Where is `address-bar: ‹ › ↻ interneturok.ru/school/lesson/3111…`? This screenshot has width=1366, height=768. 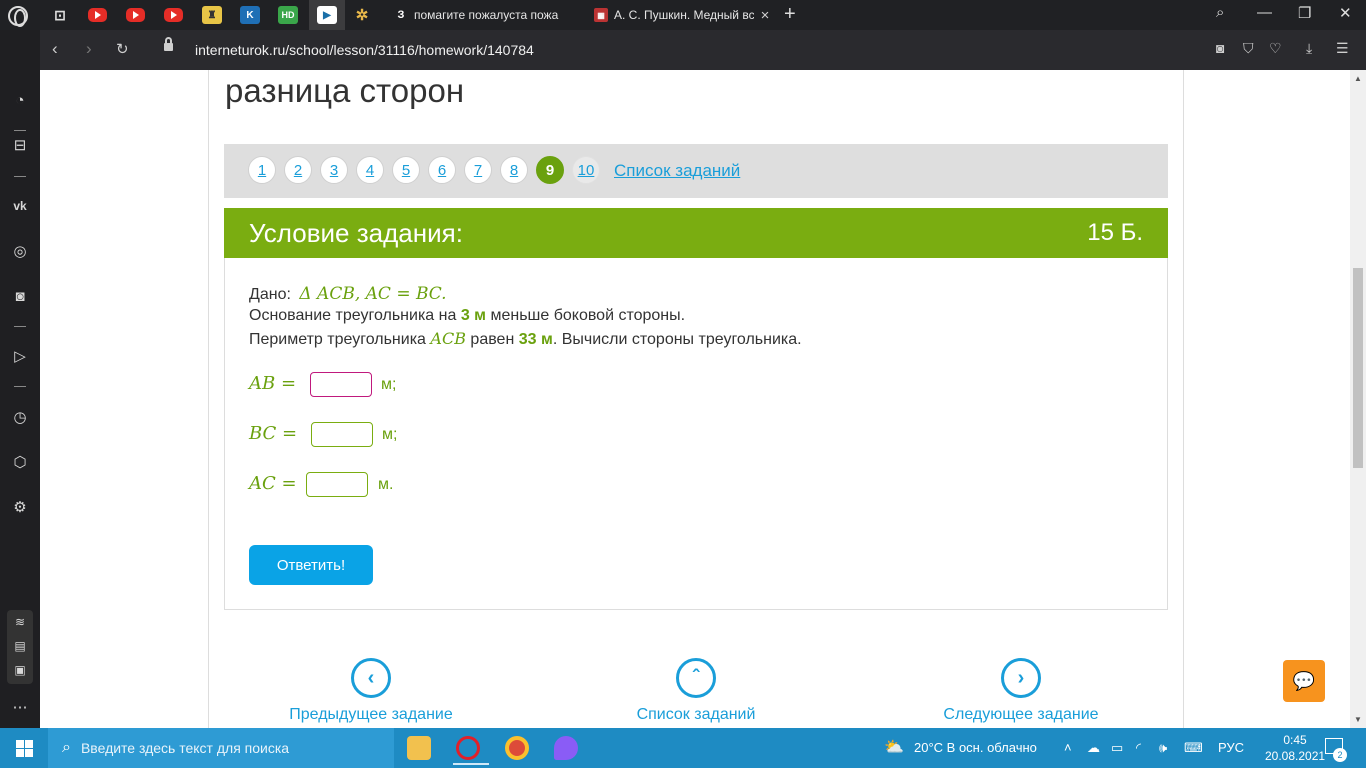 address-bar: ‹ › ↻ interneturok.ru/school/lesson/3111… is located at coordinates (703, 50).